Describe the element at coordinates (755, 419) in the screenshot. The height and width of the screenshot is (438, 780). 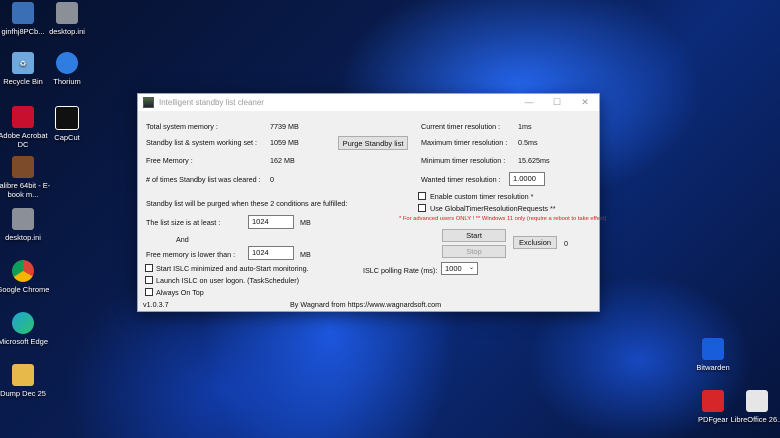
I see `desktop-icon-label: LibreOffice 26.2` at that location.